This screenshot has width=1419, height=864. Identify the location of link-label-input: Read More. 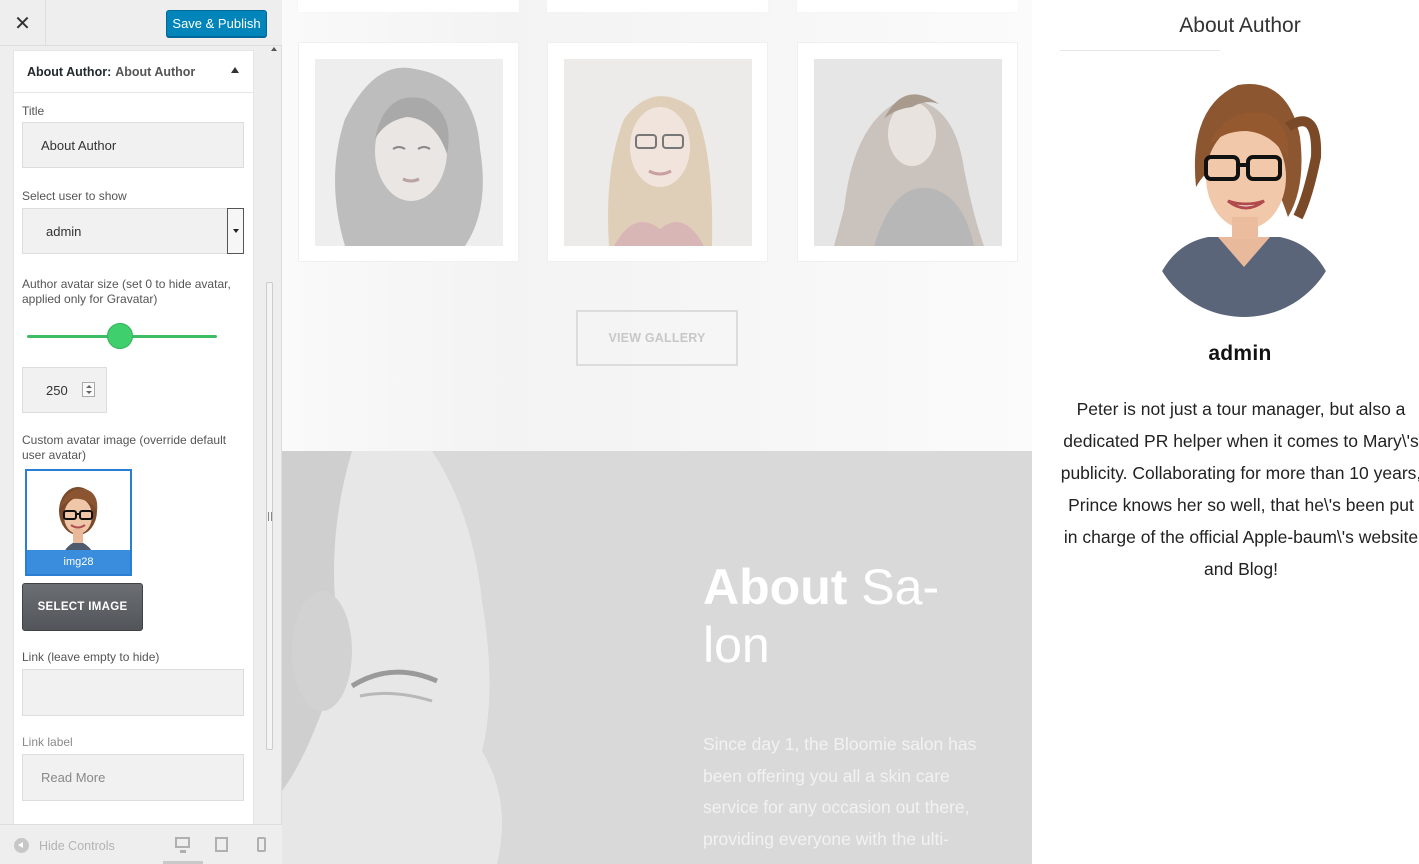
(133, 777).